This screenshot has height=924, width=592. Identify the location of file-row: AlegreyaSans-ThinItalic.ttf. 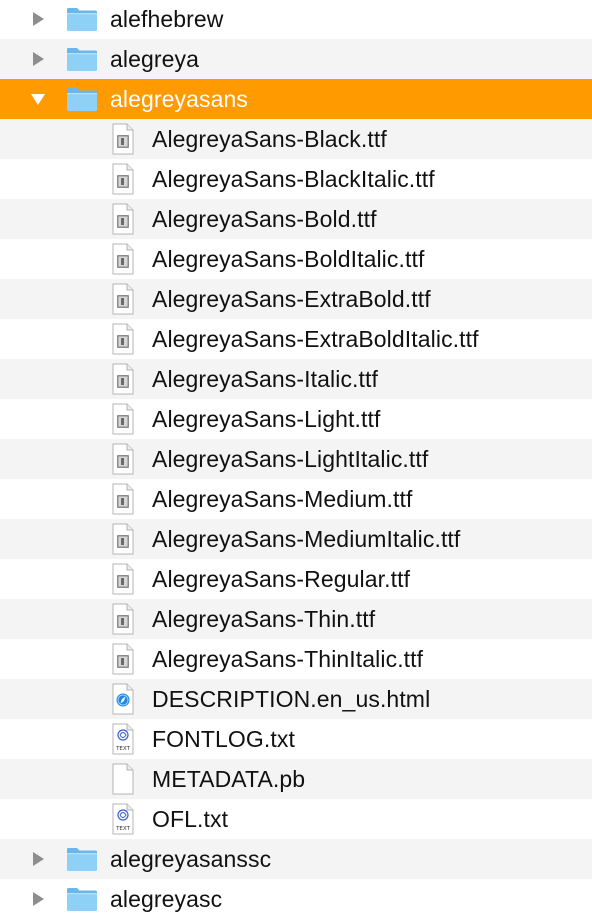
(296, 659).